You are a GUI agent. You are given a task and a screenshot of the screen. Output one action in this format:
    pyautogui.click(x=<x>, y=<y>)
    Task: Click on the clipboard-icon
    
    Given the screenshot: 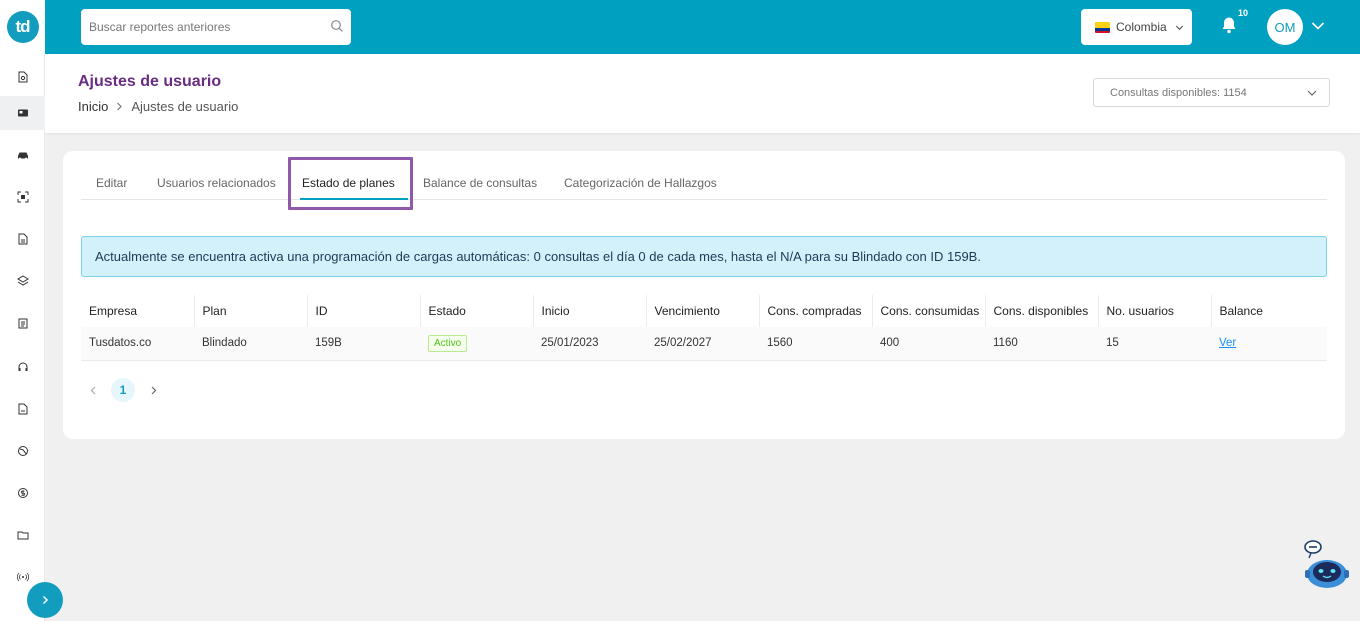 What is the action you would take?
    pyautogui.click(x=22, y=323)
    